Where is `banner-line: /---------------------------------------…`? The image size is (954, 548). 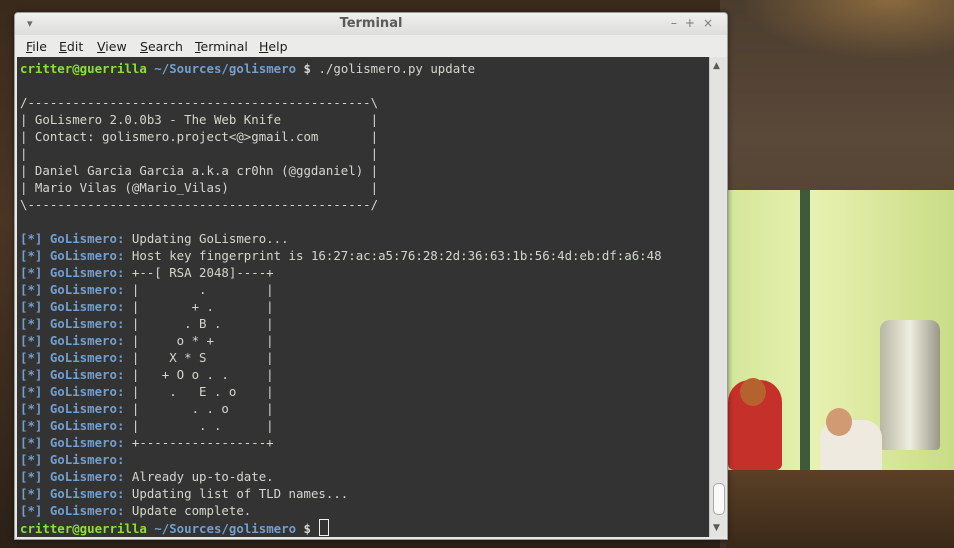 banner-line: /---------------------------------------… is located at coordinates (199, 102).